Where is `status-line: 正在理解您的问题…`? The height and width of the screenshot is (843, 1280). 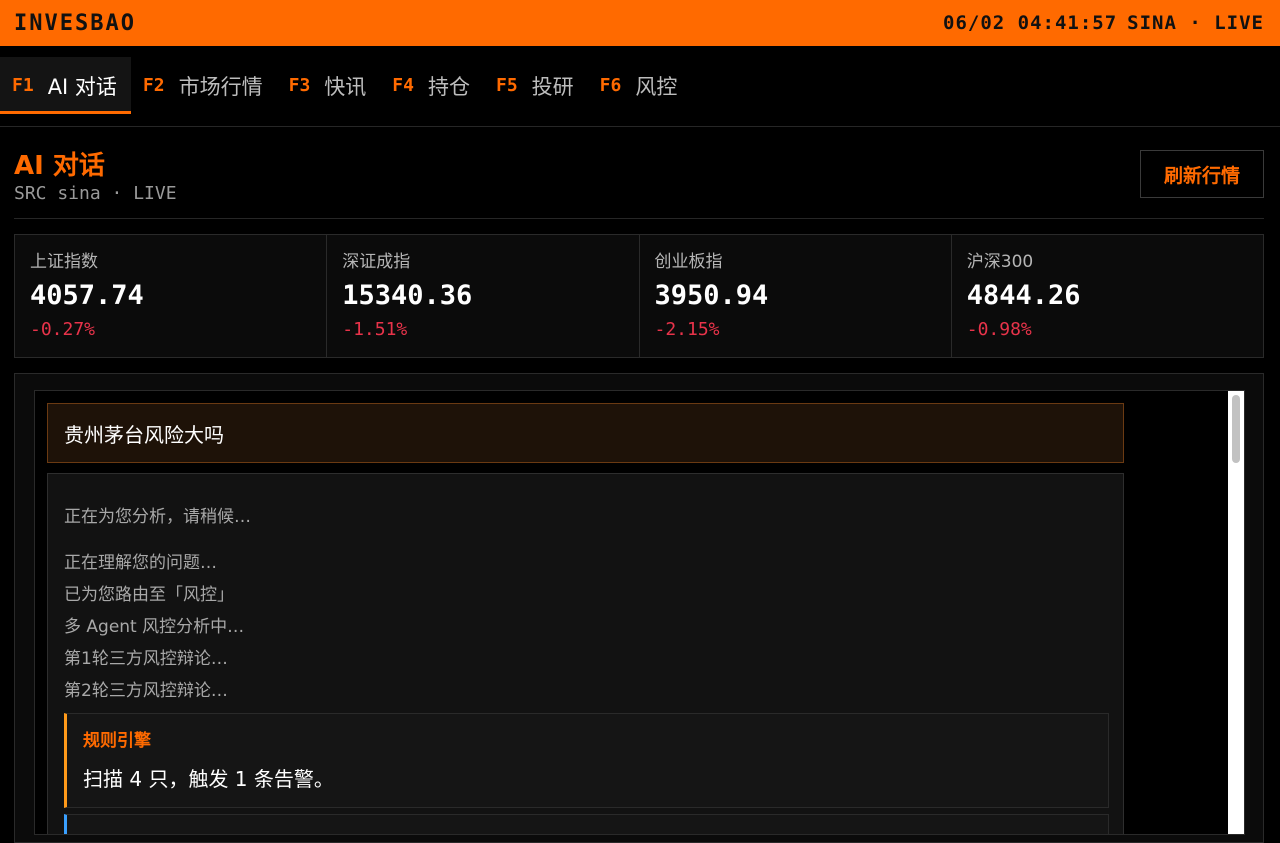
status-line: 正在理解您的问题… is located at coordinates (140, 563).